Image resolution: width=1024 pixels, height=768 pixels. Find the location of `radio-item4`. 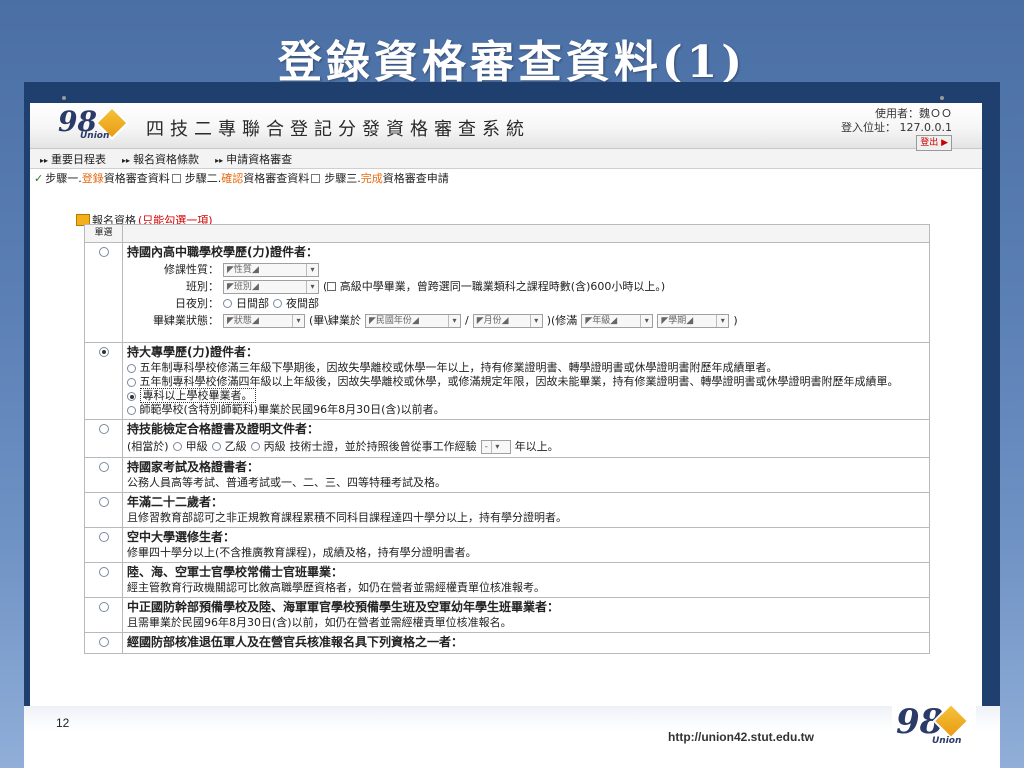

radio-item4 is located at coordinates (103, 467).